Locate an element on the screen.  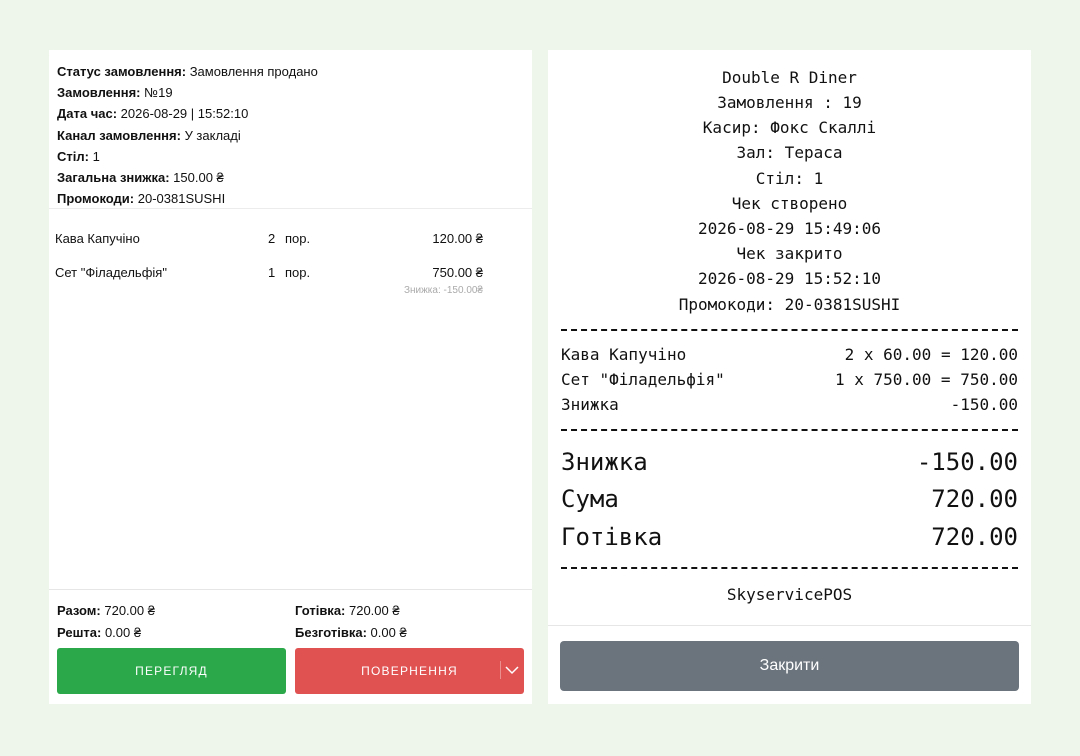
total-change: Решта: 0.00 ₴ is located at coordinates (99, 632).